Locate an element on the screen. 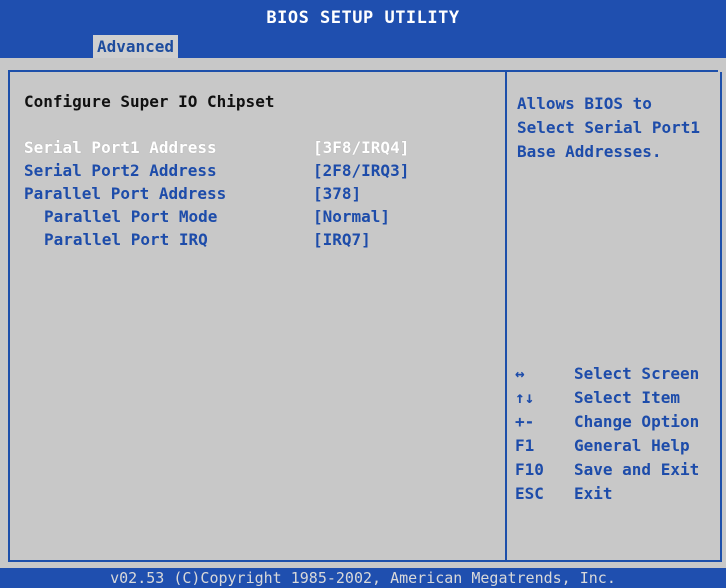 The width and height of the screenshot is (726, 588). key-action: Save and Exit is located at coordinates (637, 469).